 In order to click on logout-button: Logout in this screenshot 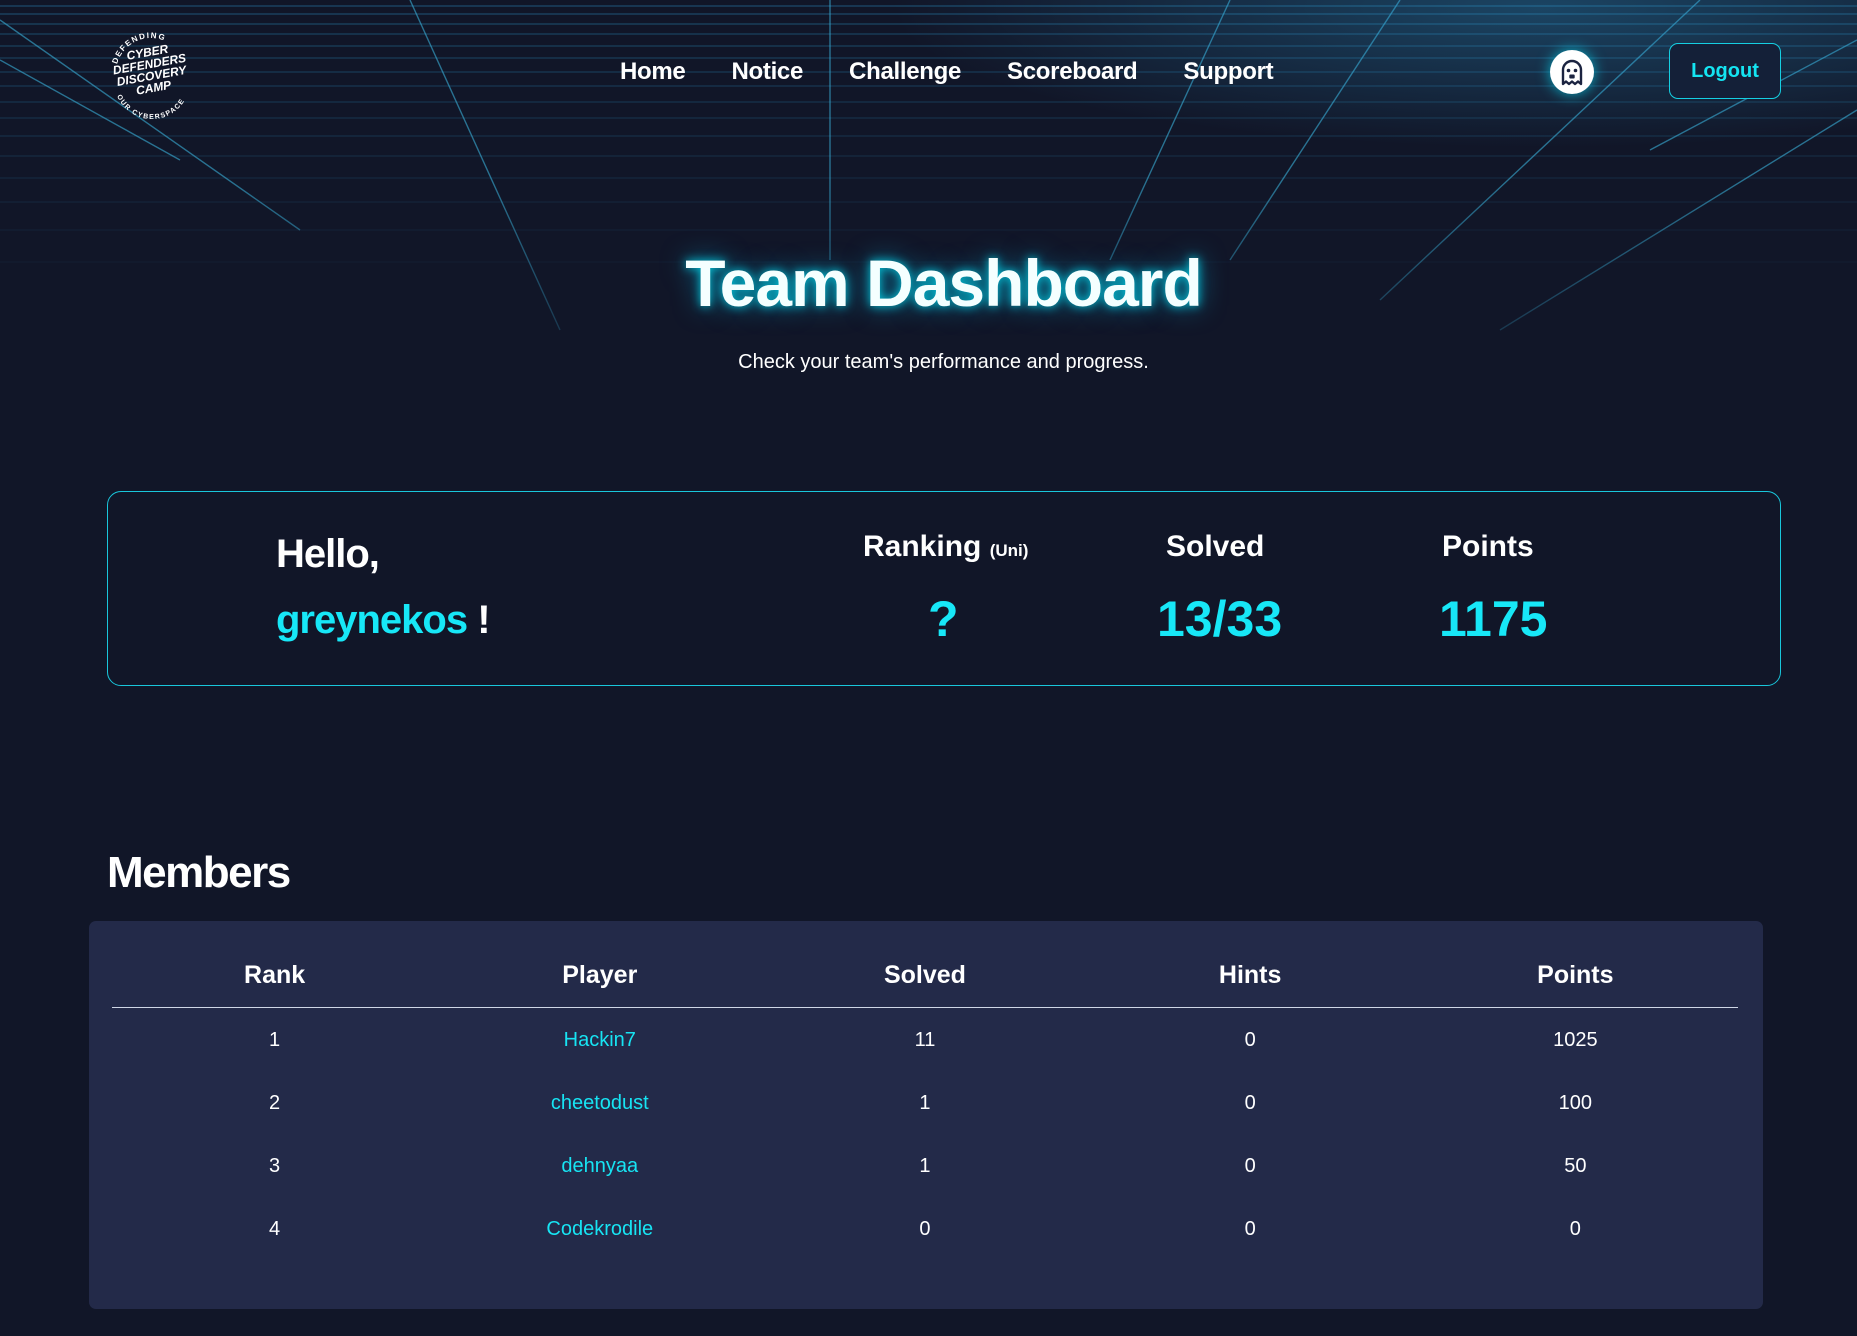, I will do `click(1725, 71)`.